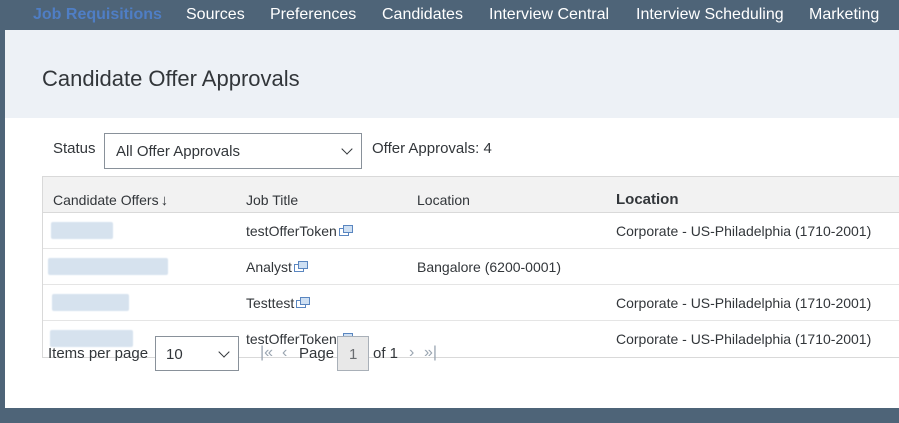 The image size is (899, 423). Describe the element at coordinates (443, 200) in the screenshot. I see `column-header-location: Location` at that location.